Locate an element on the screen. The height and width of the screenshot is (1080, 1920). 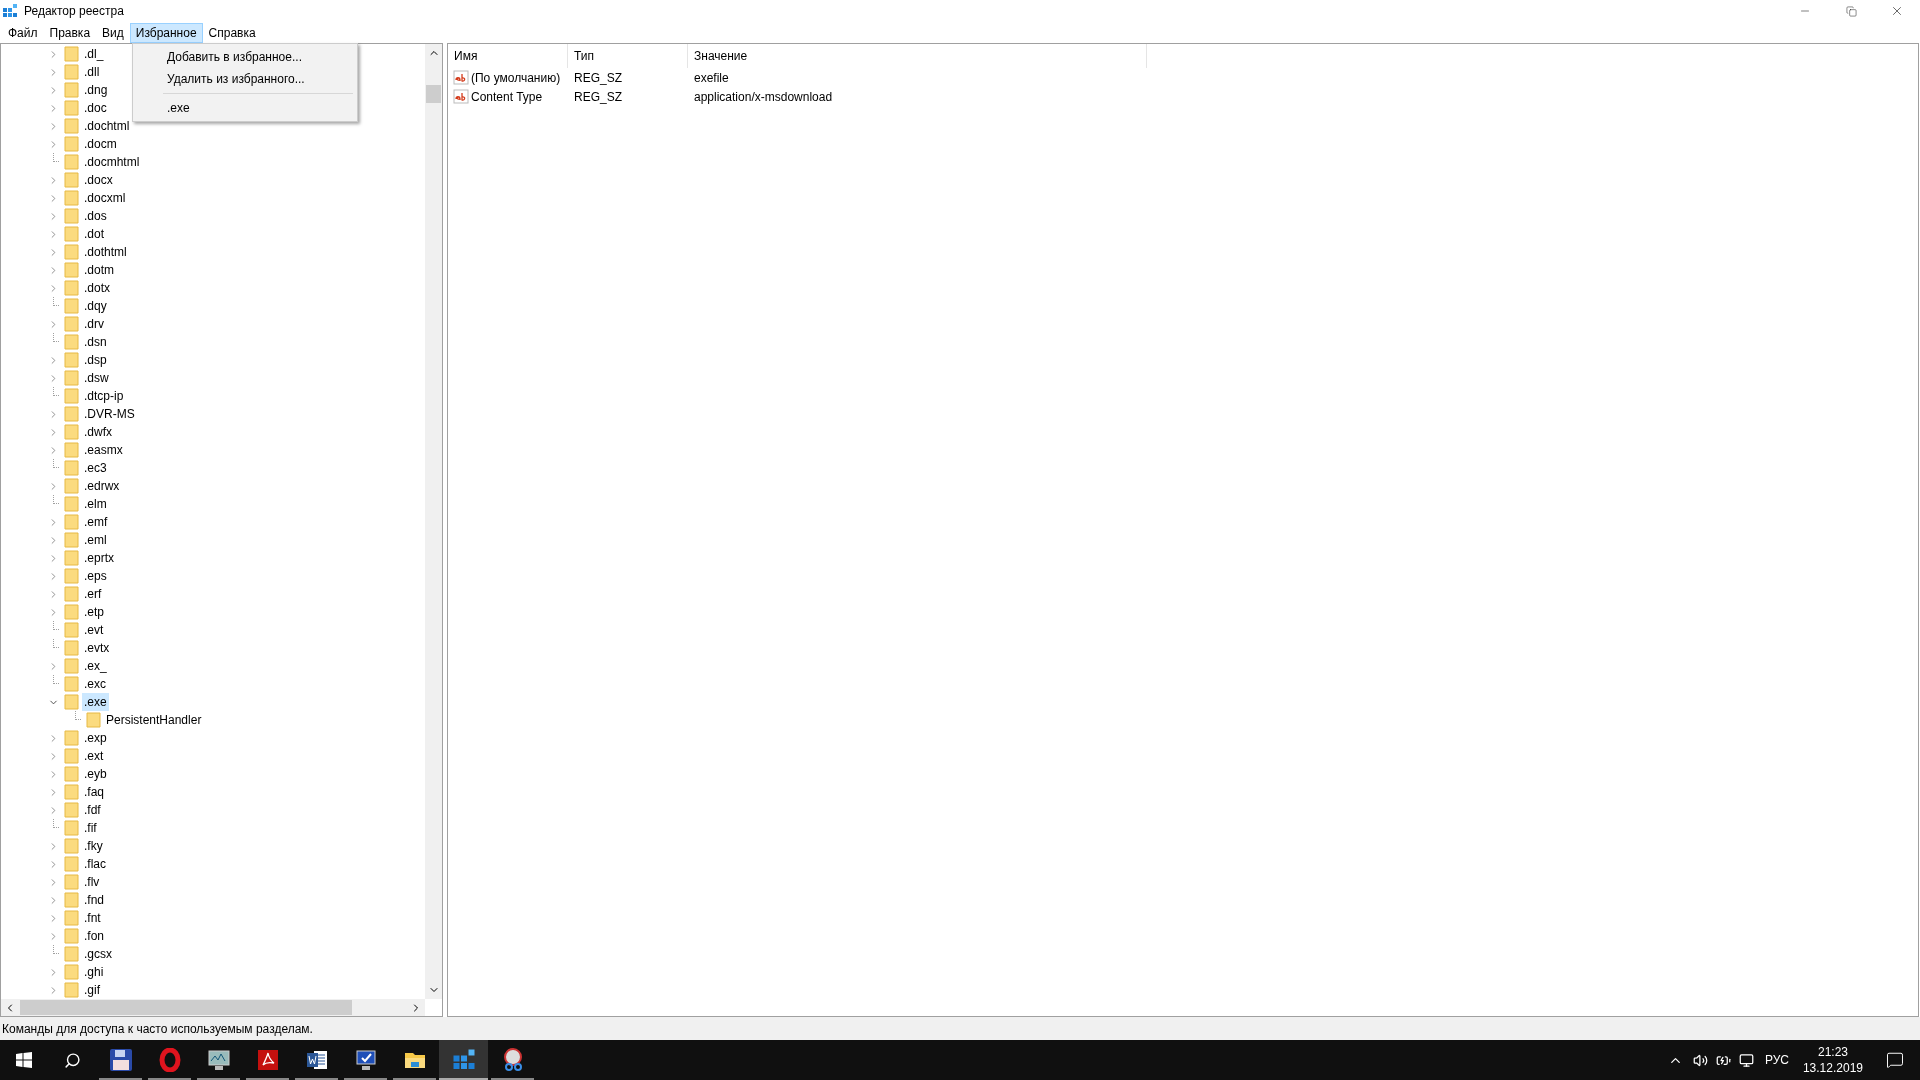
tree-item: PersistentHandler is located at coordinates (154, 720).